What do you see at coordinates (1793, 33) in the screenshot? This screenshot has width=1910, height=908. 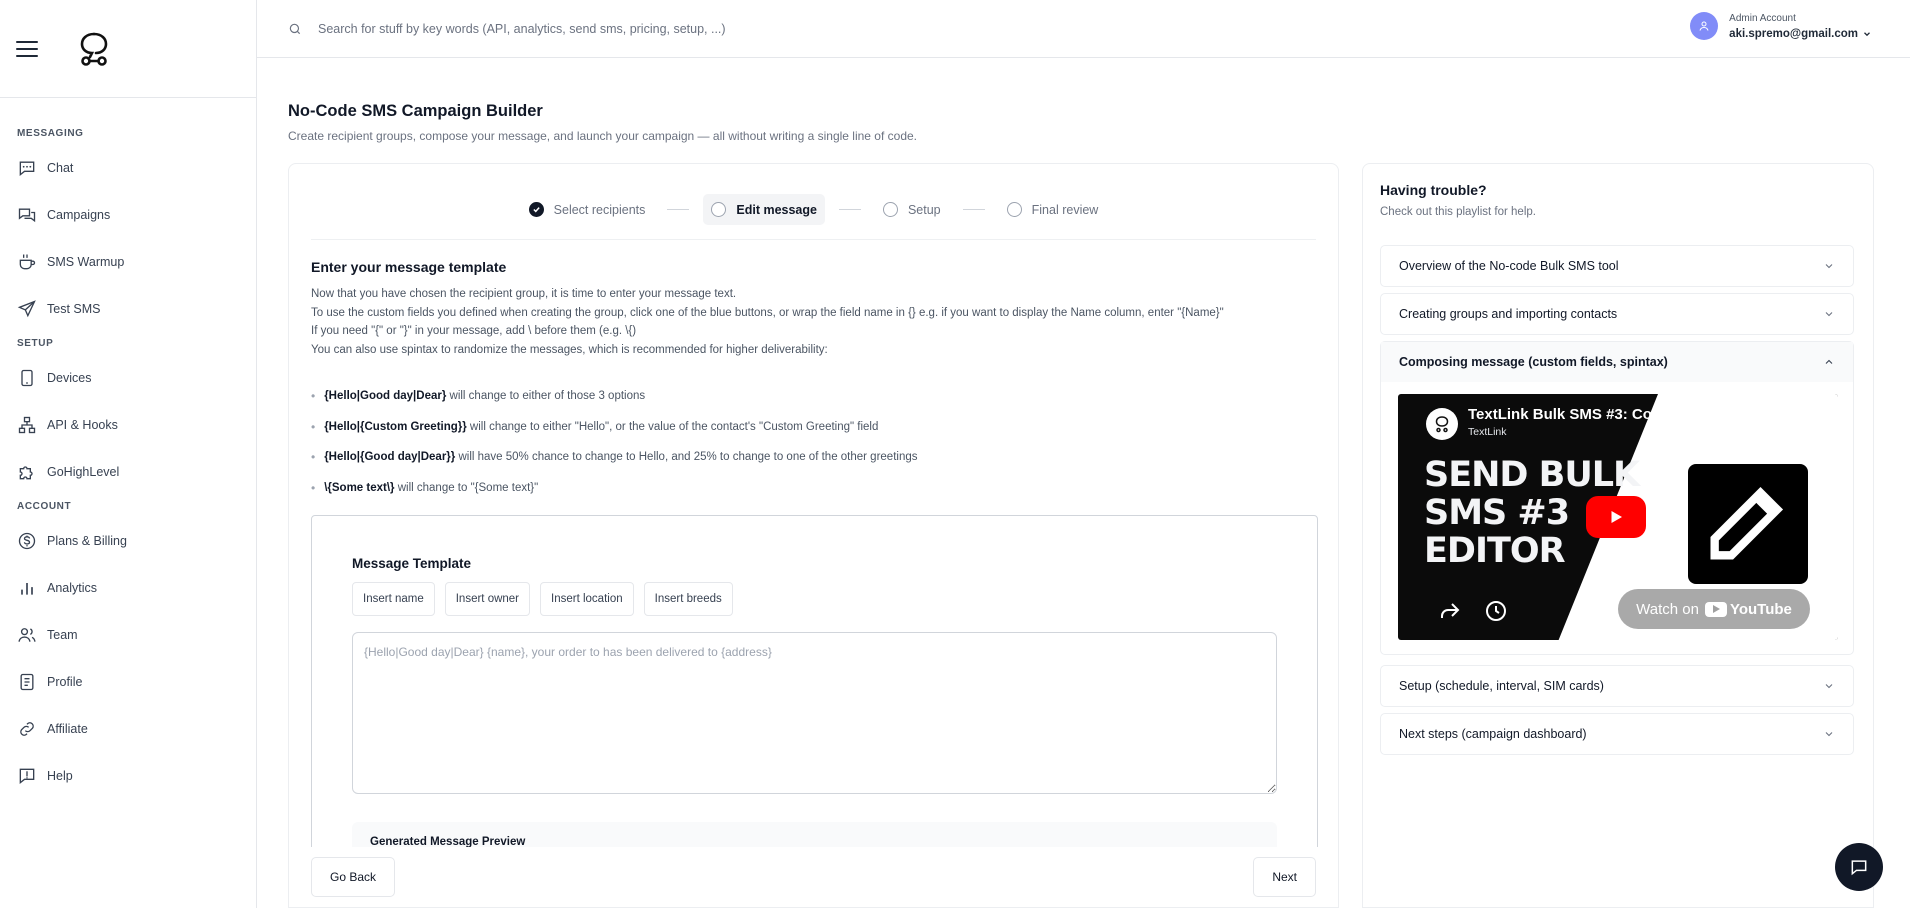 I see `account-email: aki.spremo@gmail.com` at bounding box center [1793, 33].